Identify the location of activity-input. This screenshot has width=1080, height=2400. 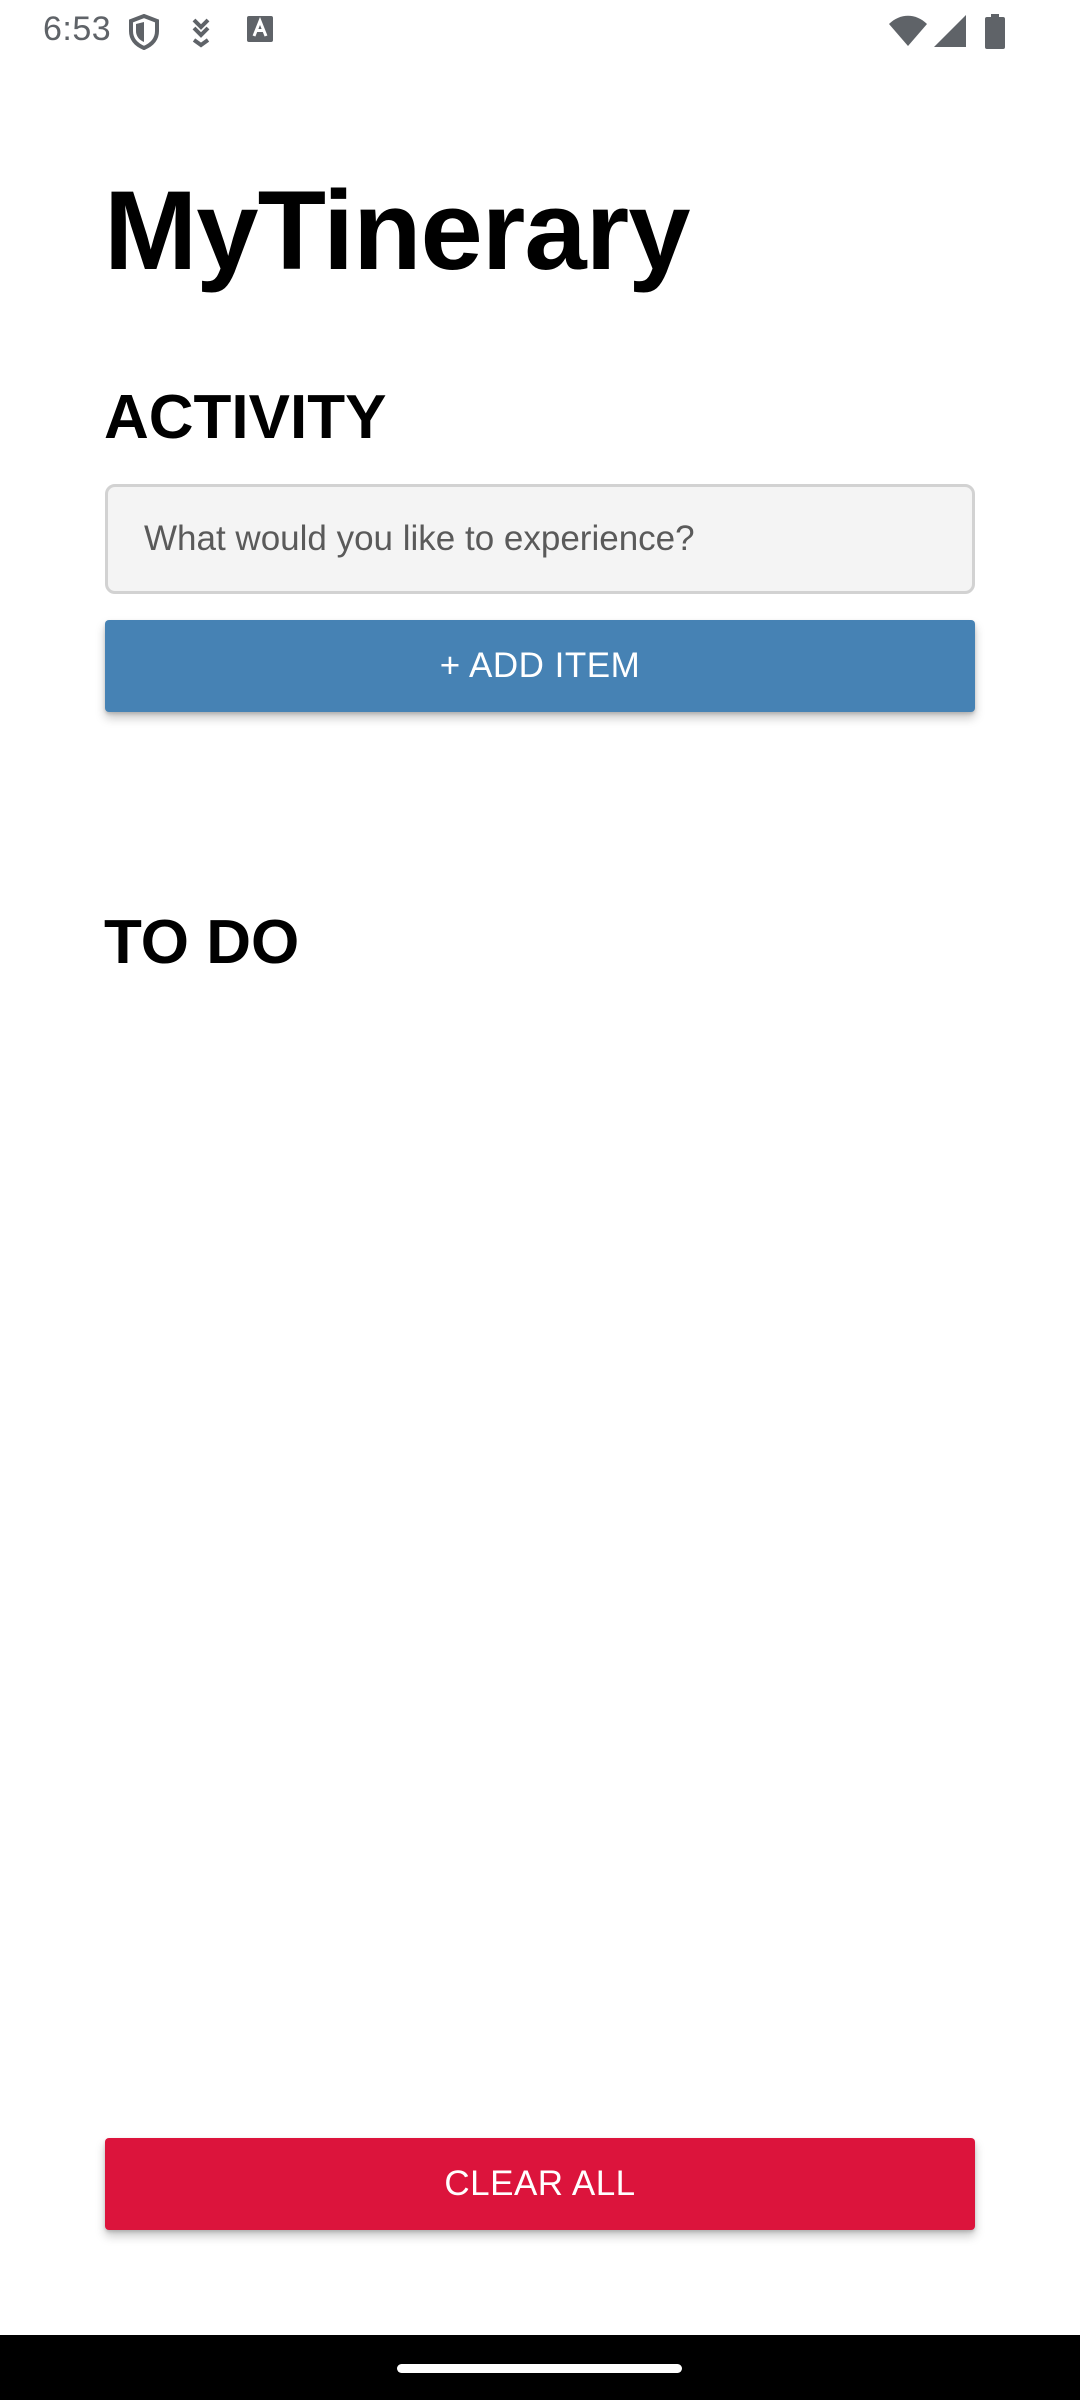
(540, 539).